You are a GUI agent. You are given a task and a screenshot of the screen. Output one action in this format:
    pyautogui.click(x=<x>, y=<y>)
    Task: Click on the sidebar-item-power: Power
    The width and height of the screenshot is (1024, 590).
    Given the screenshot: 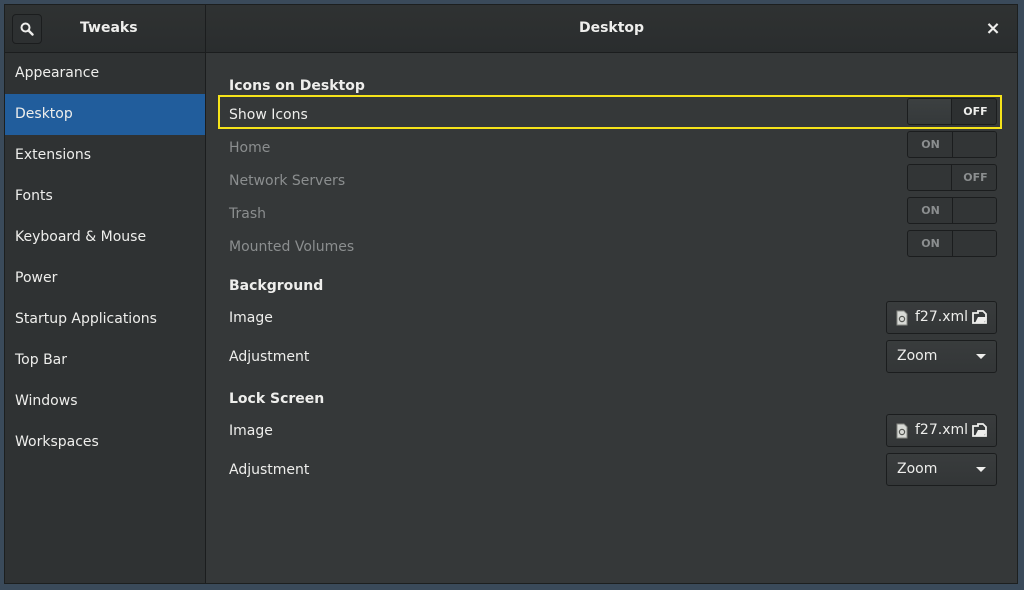 What is the action you would take?
    pyautogui.click(x=105, y=278)
    